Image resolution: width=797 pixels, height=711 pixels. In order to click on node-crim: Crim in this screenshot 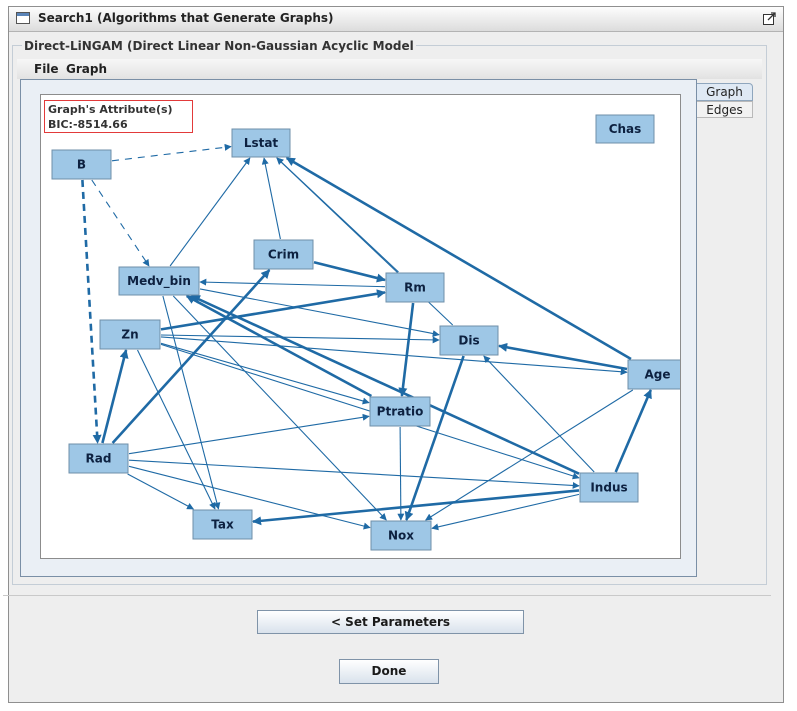, I will do `click(283, 254)`.